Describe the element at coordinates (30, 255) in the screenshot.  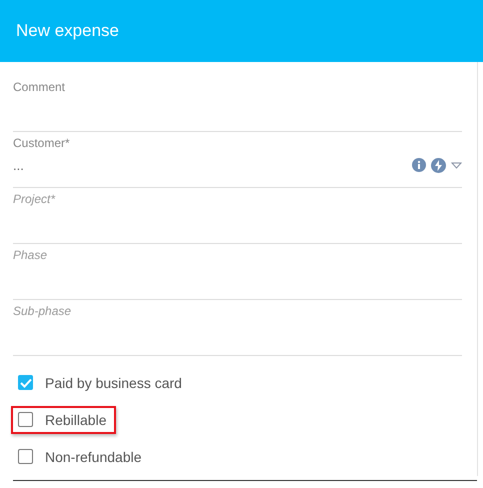
I see `field-label: Phase` at that location.